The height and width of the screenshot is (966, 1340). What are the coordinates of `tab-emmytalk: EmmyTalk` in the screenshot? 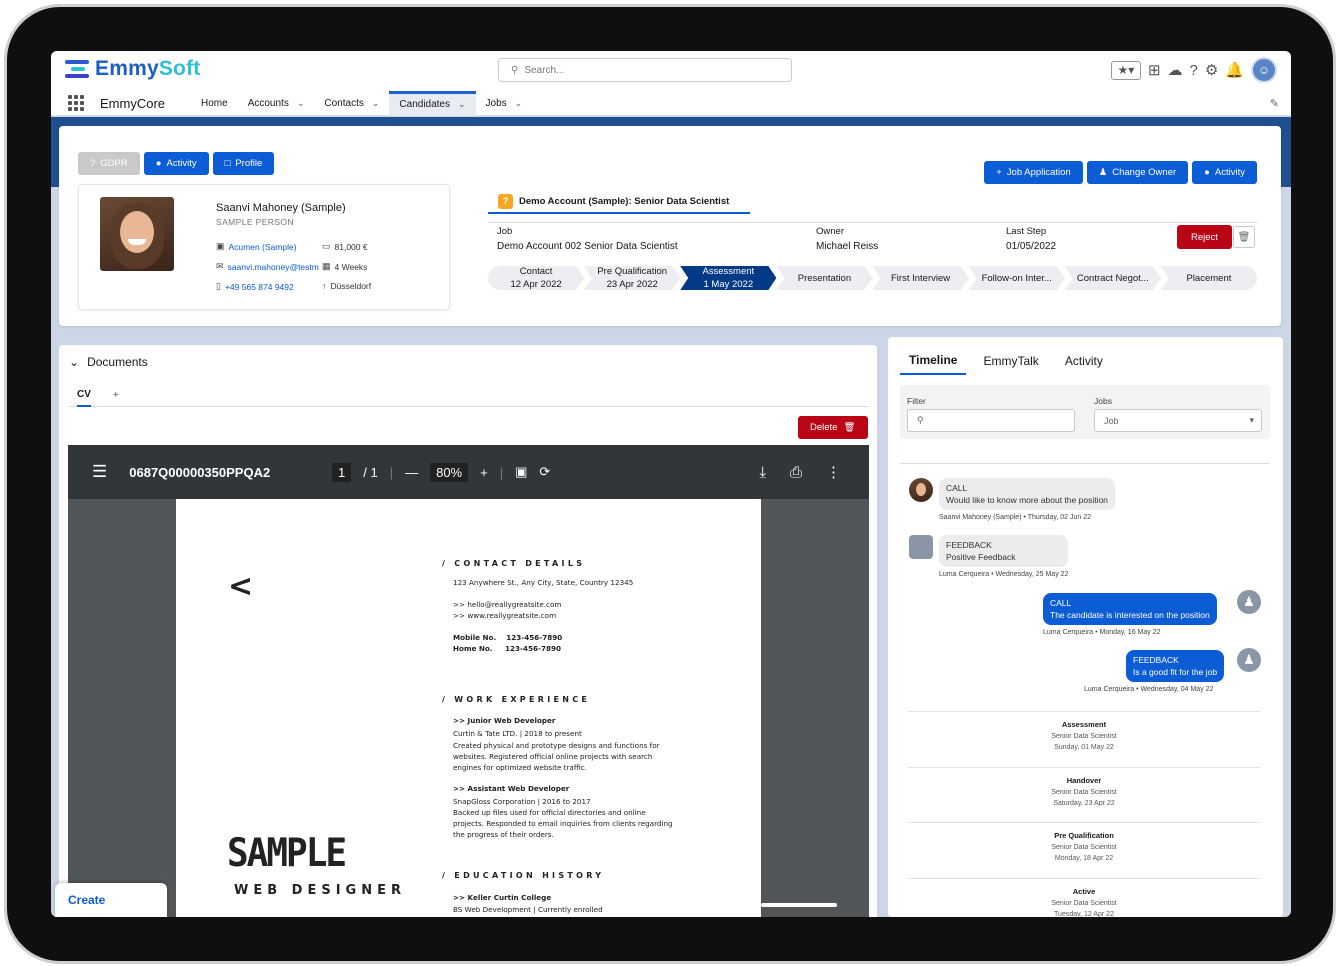 It's located at (1010, 361).